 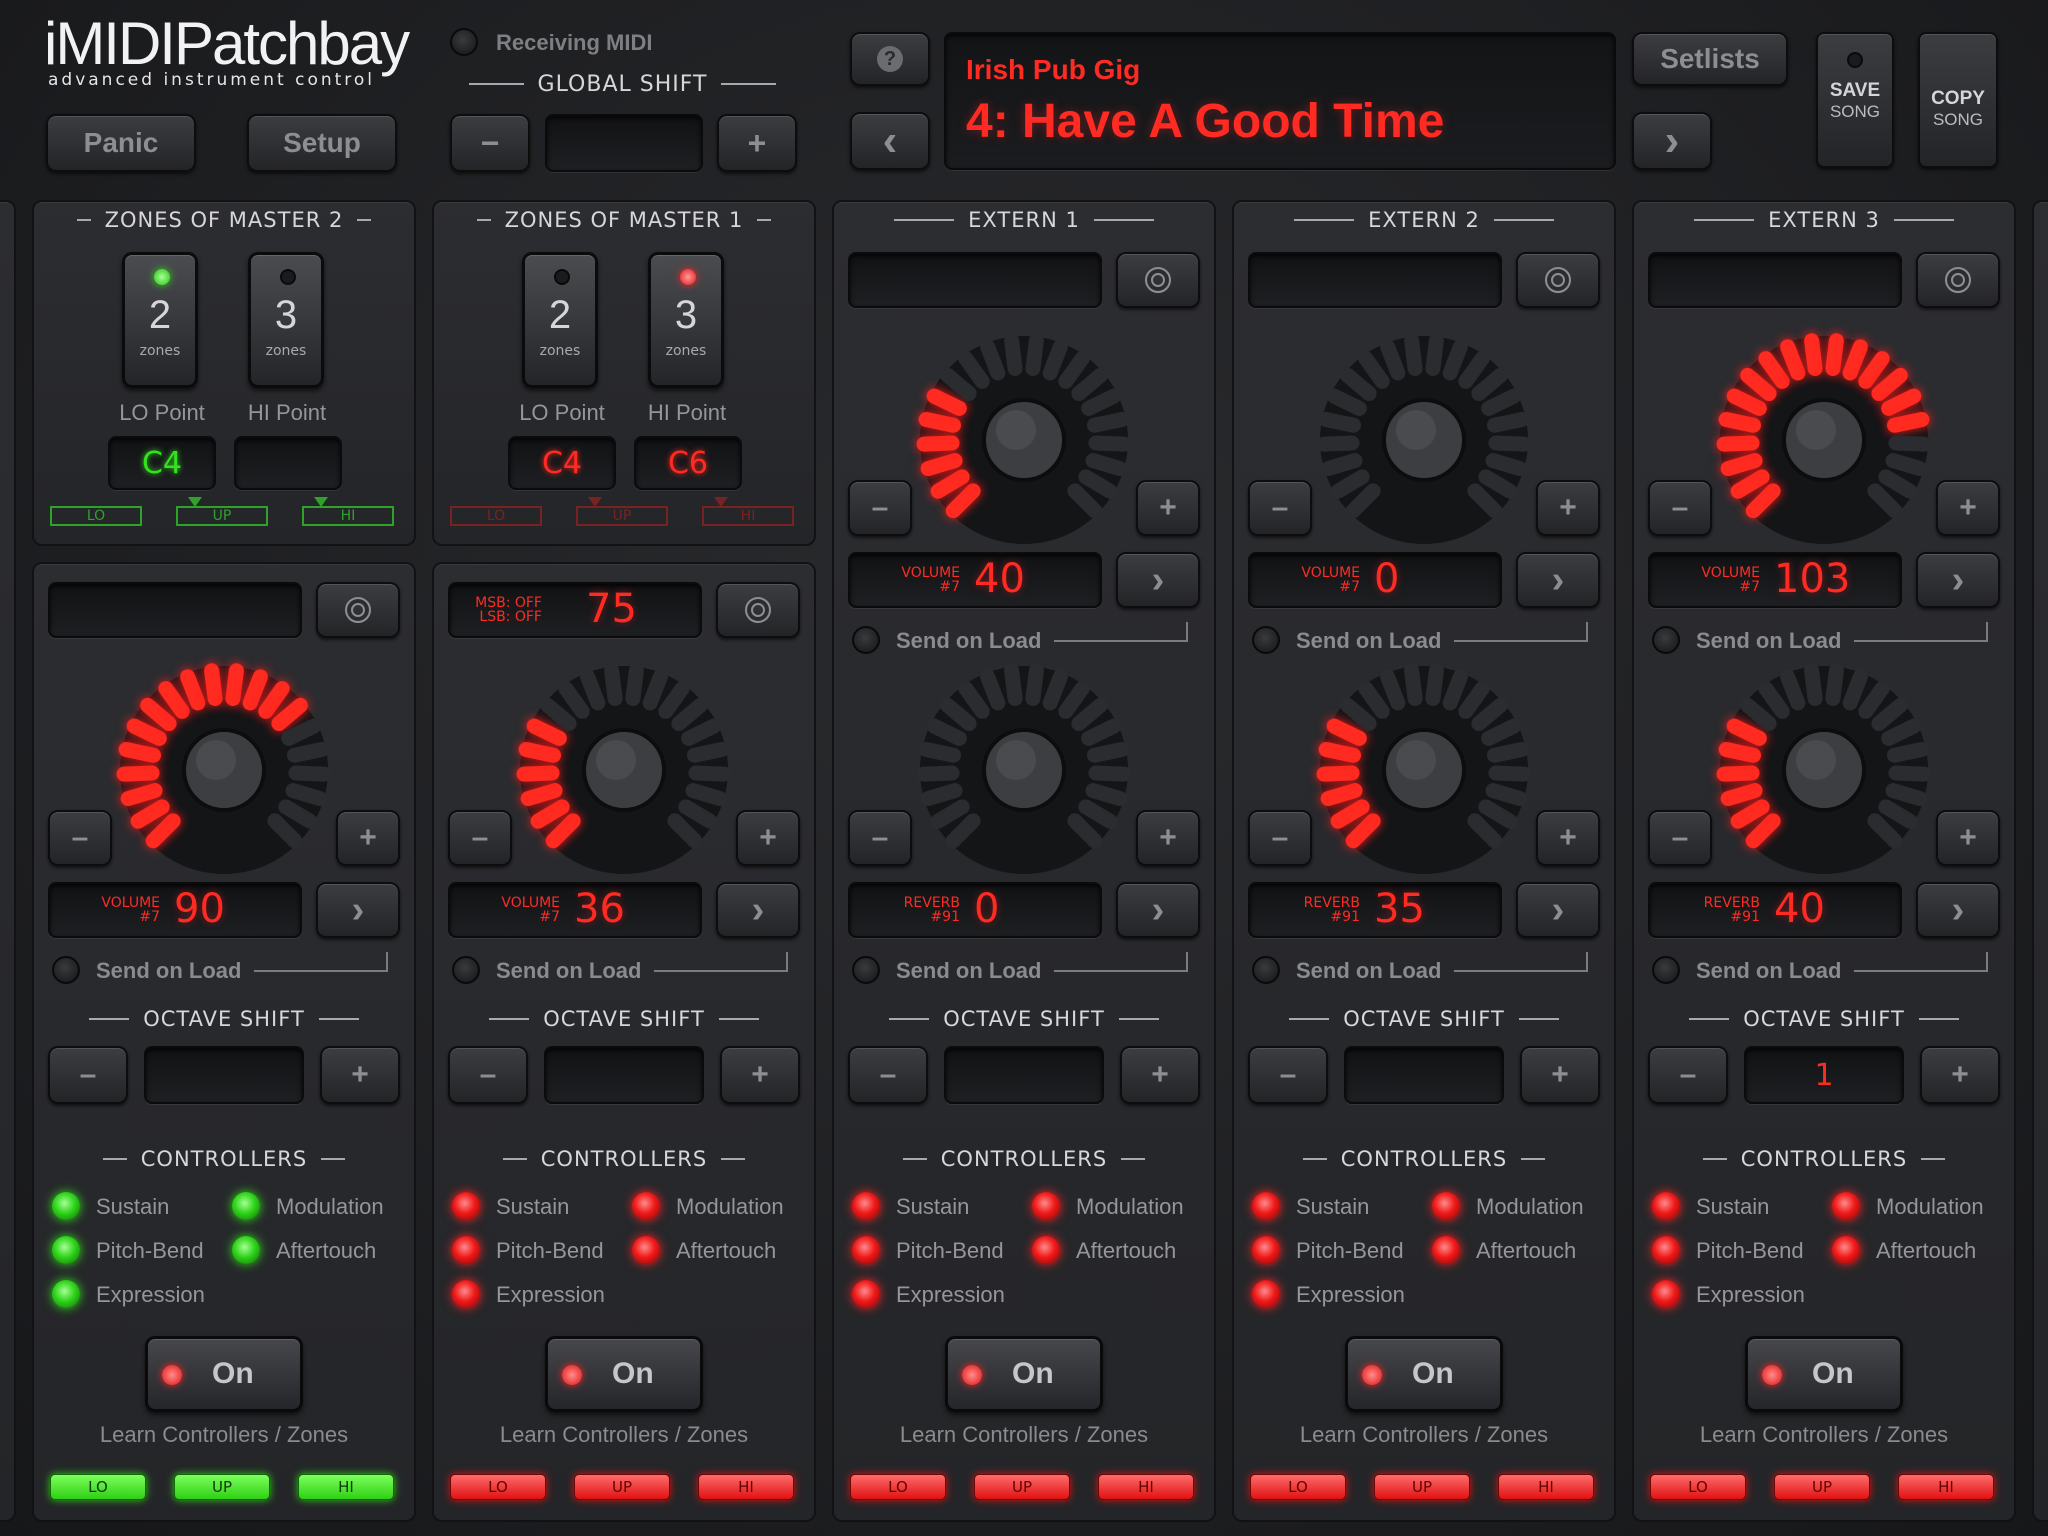 I want to click on col-1-modulation-toggle, so click(x=246, y=1206).